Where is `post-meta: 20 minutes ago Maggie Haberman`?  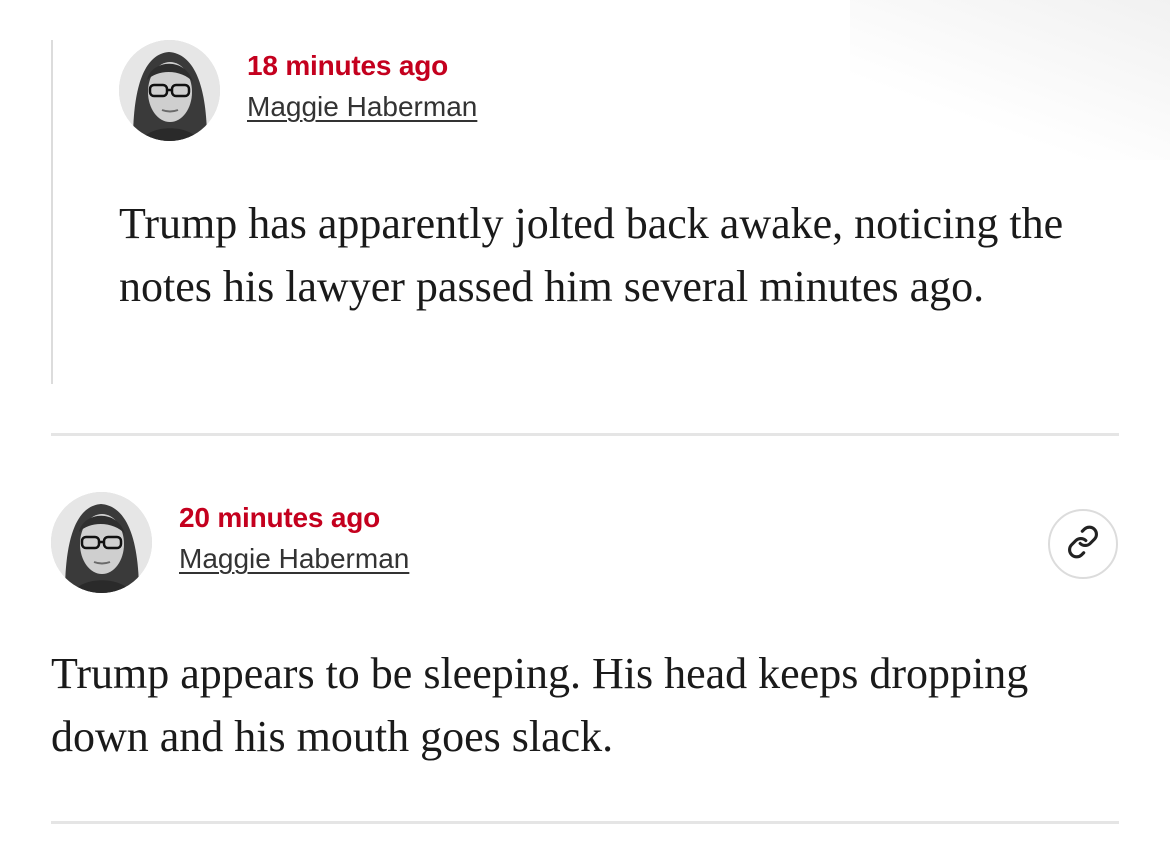 post-meta: 20 minutes ago Maggie Haberman is located at coordinates (294, 538).